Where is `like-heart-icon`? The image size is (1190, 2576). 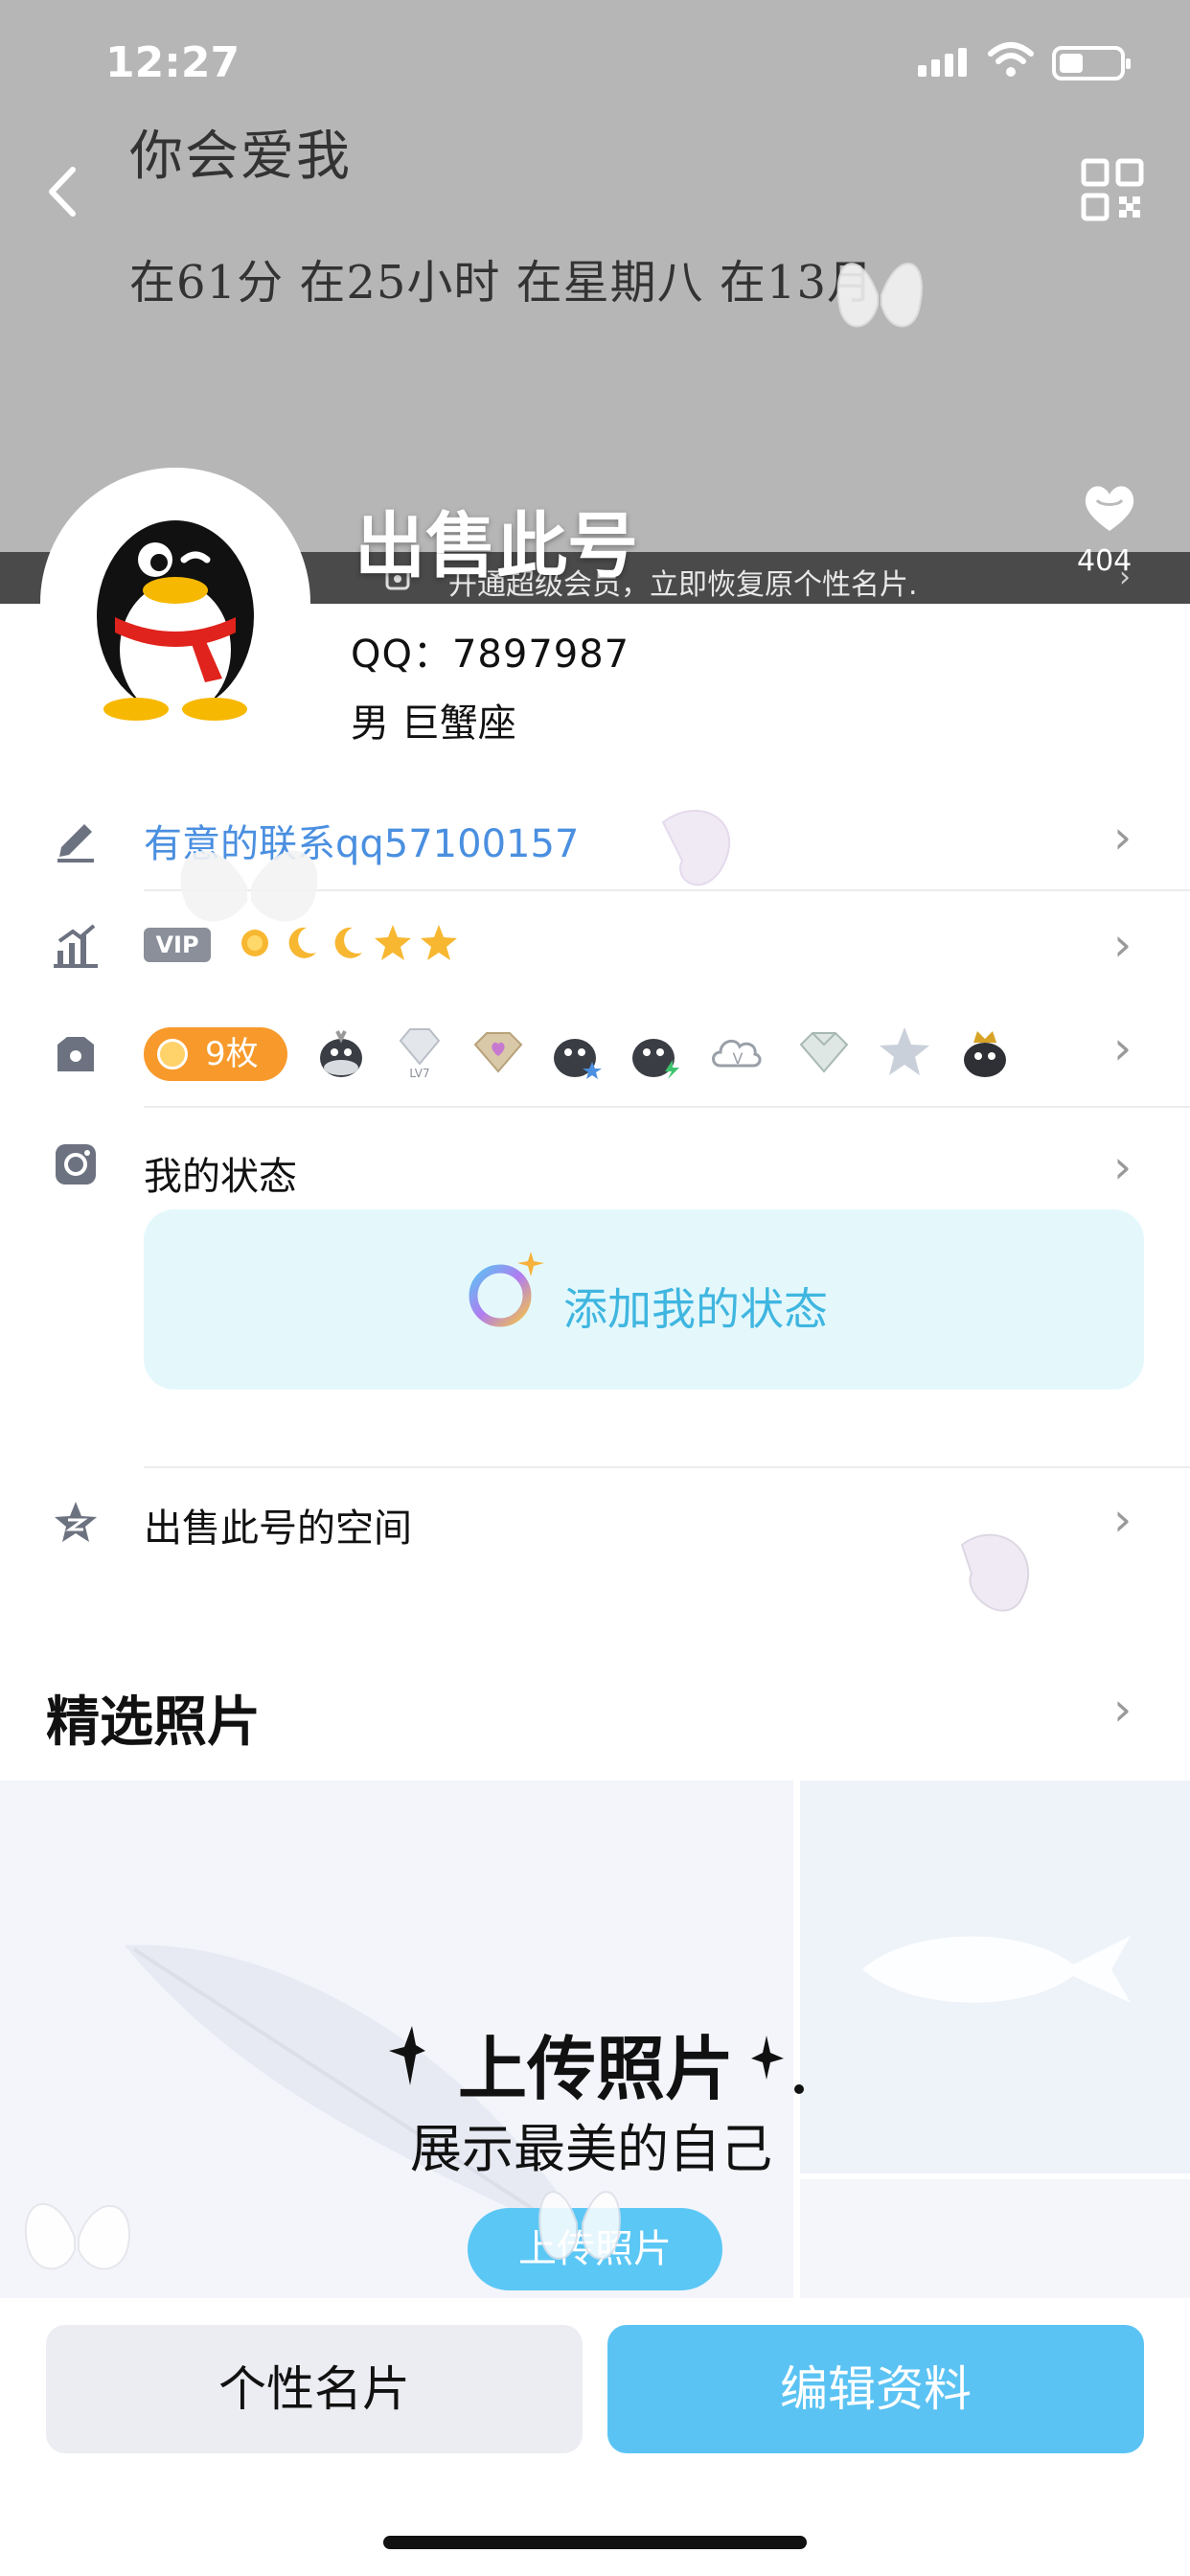
like-heart-icon is located at coordinates (1109, 507).